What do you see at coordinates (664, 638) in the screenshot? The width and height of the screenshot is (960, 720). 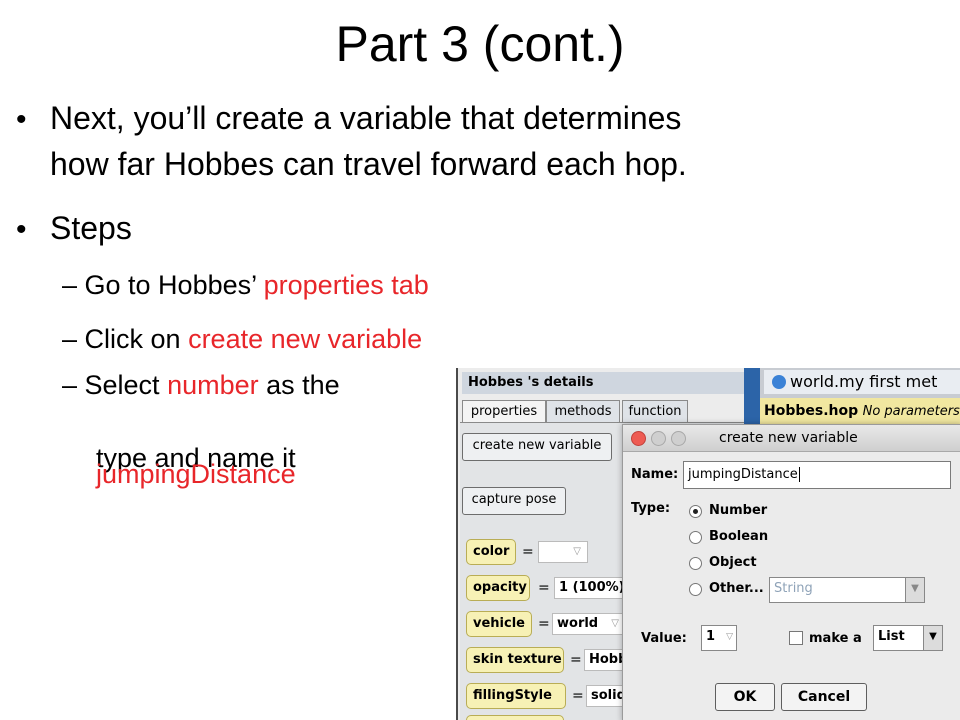 I see `value-label: Value:` at bounding box center [664, 638].